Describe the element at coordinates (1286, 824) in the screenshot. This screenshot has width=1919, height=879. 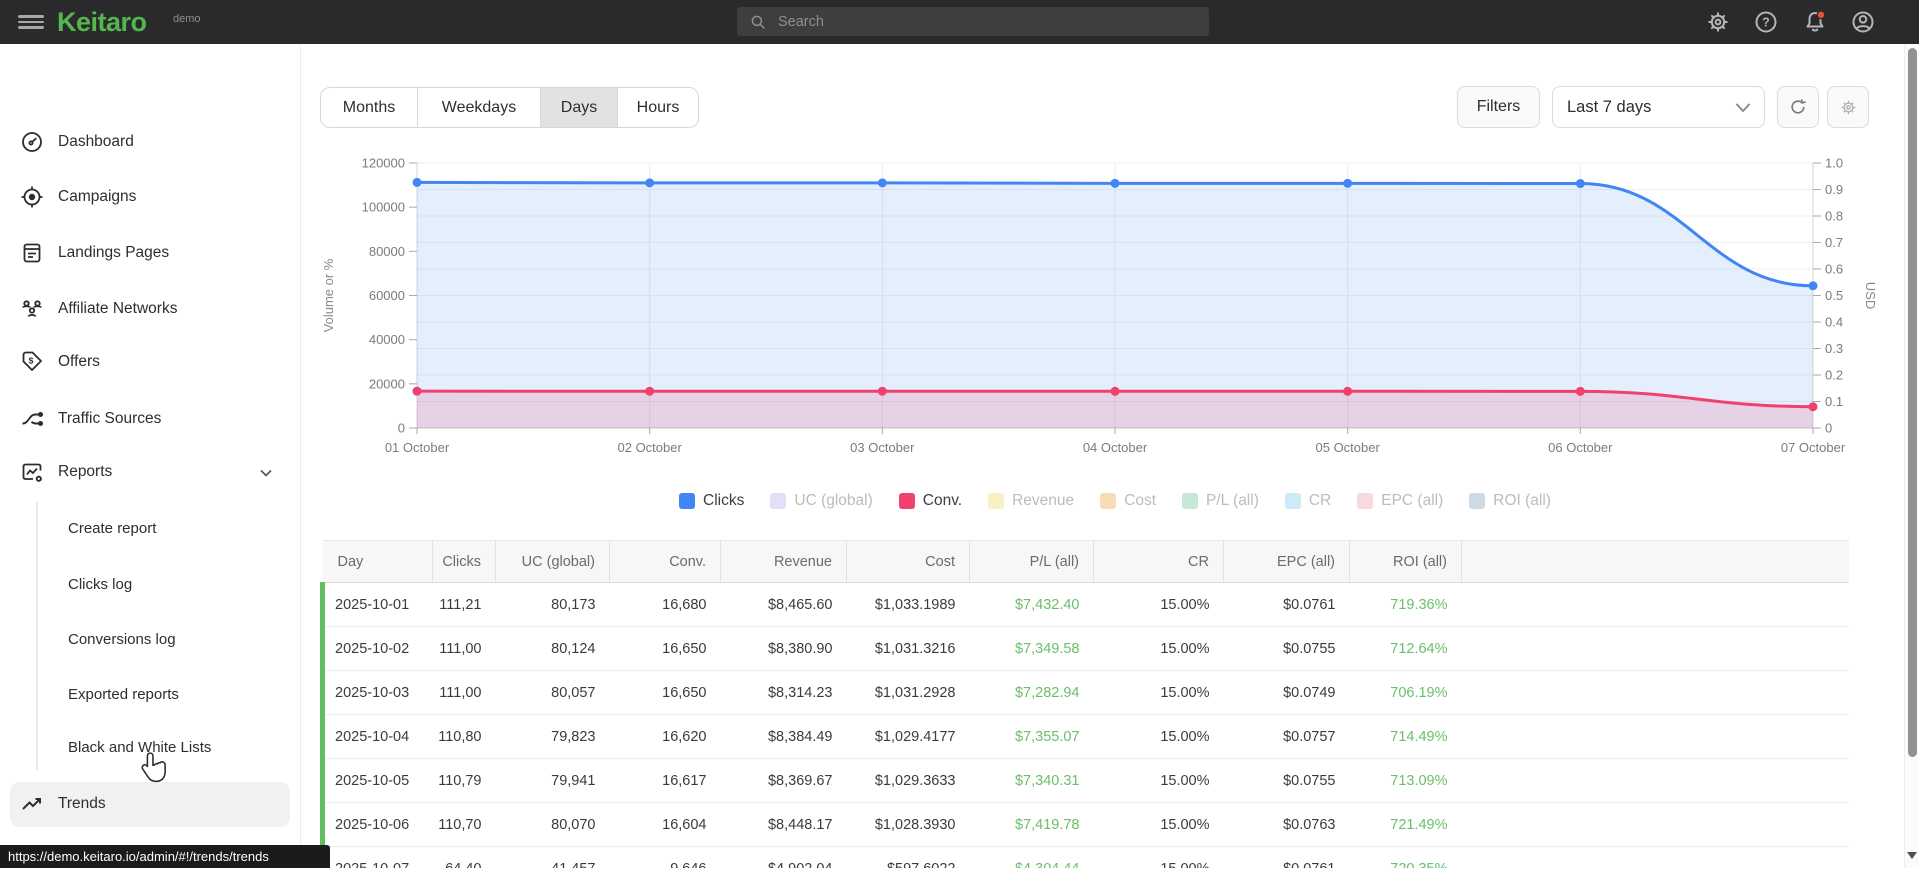
I see `table-cell: $0.0763` at that location.